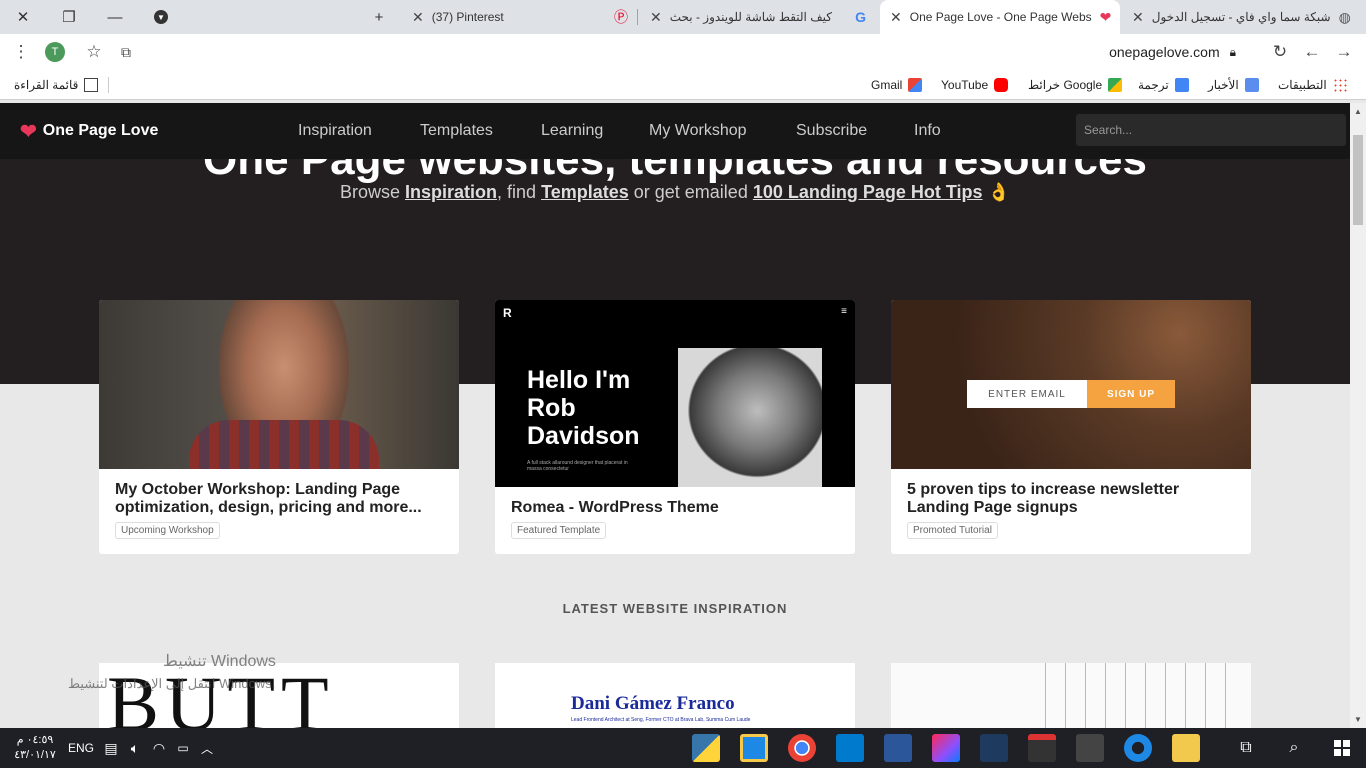 The image size is (1366, 768). I want to click on clock: ٠٤:٥٩ م ٤٣/٠١/١٧, so click(35, 748).